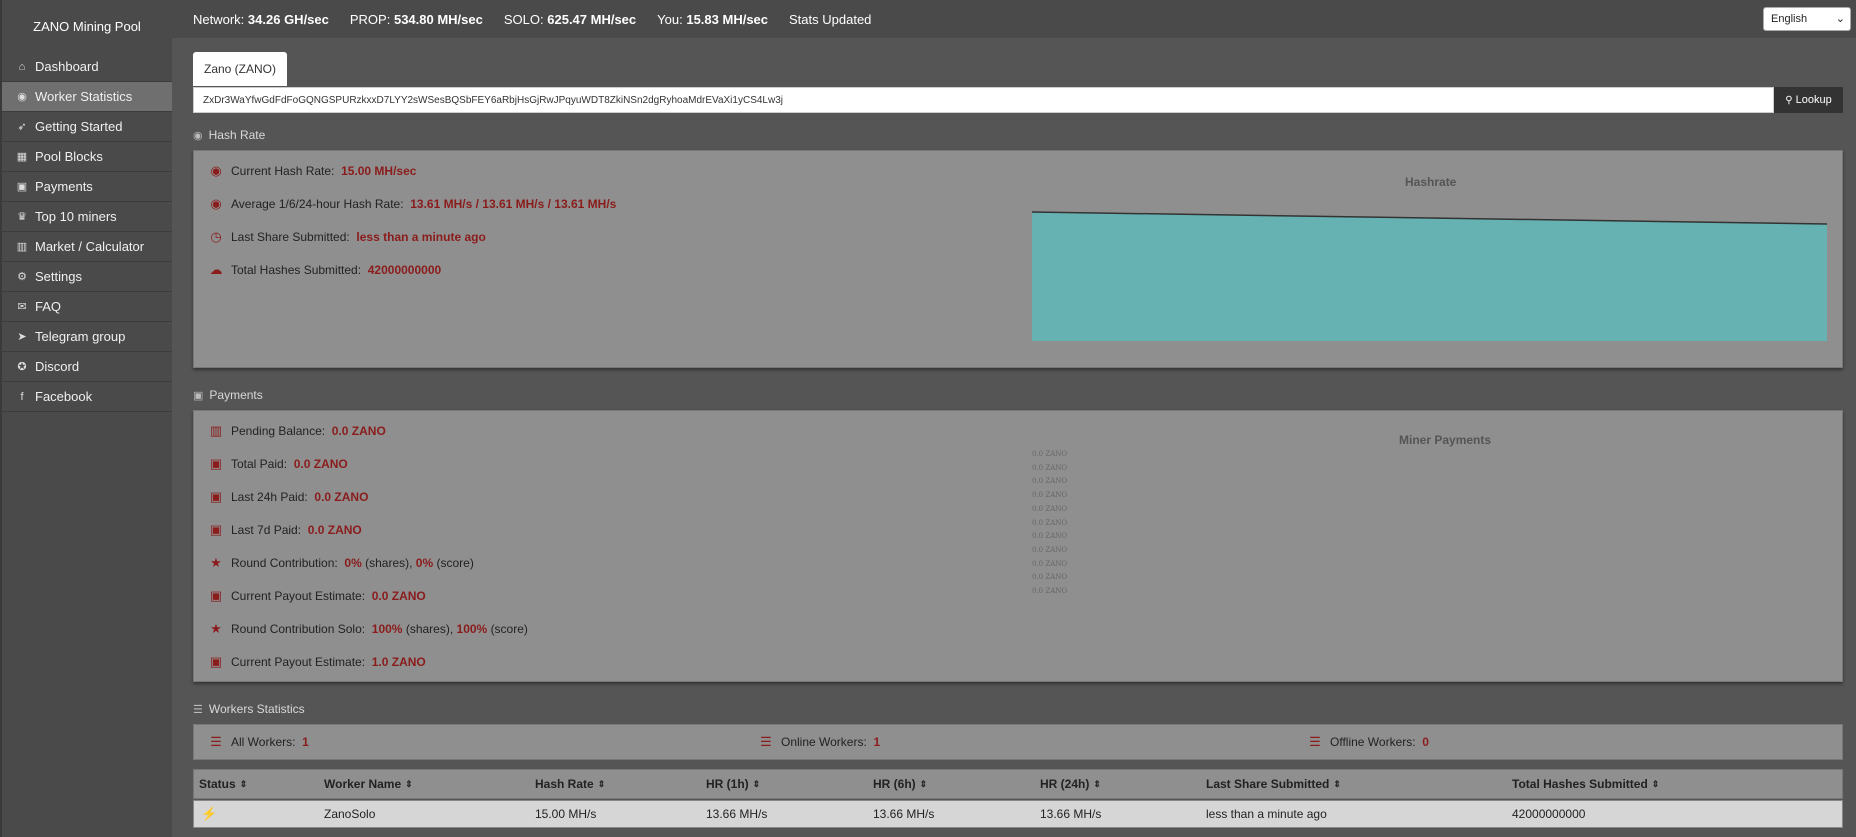 This screenshot has height=837, width=1856. What do you see at coordinates (368, 784) in the screenshot?
I see `col-worker-name: Worker Name ⇕` at bounding box center [368, 784].